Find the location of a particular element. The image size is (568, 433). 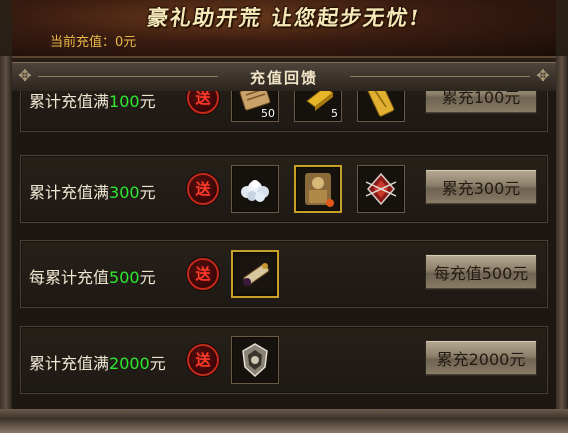

banner-slogan: 豪礼助开荒 让您起步无忧! is located at coordinates (284, 17).